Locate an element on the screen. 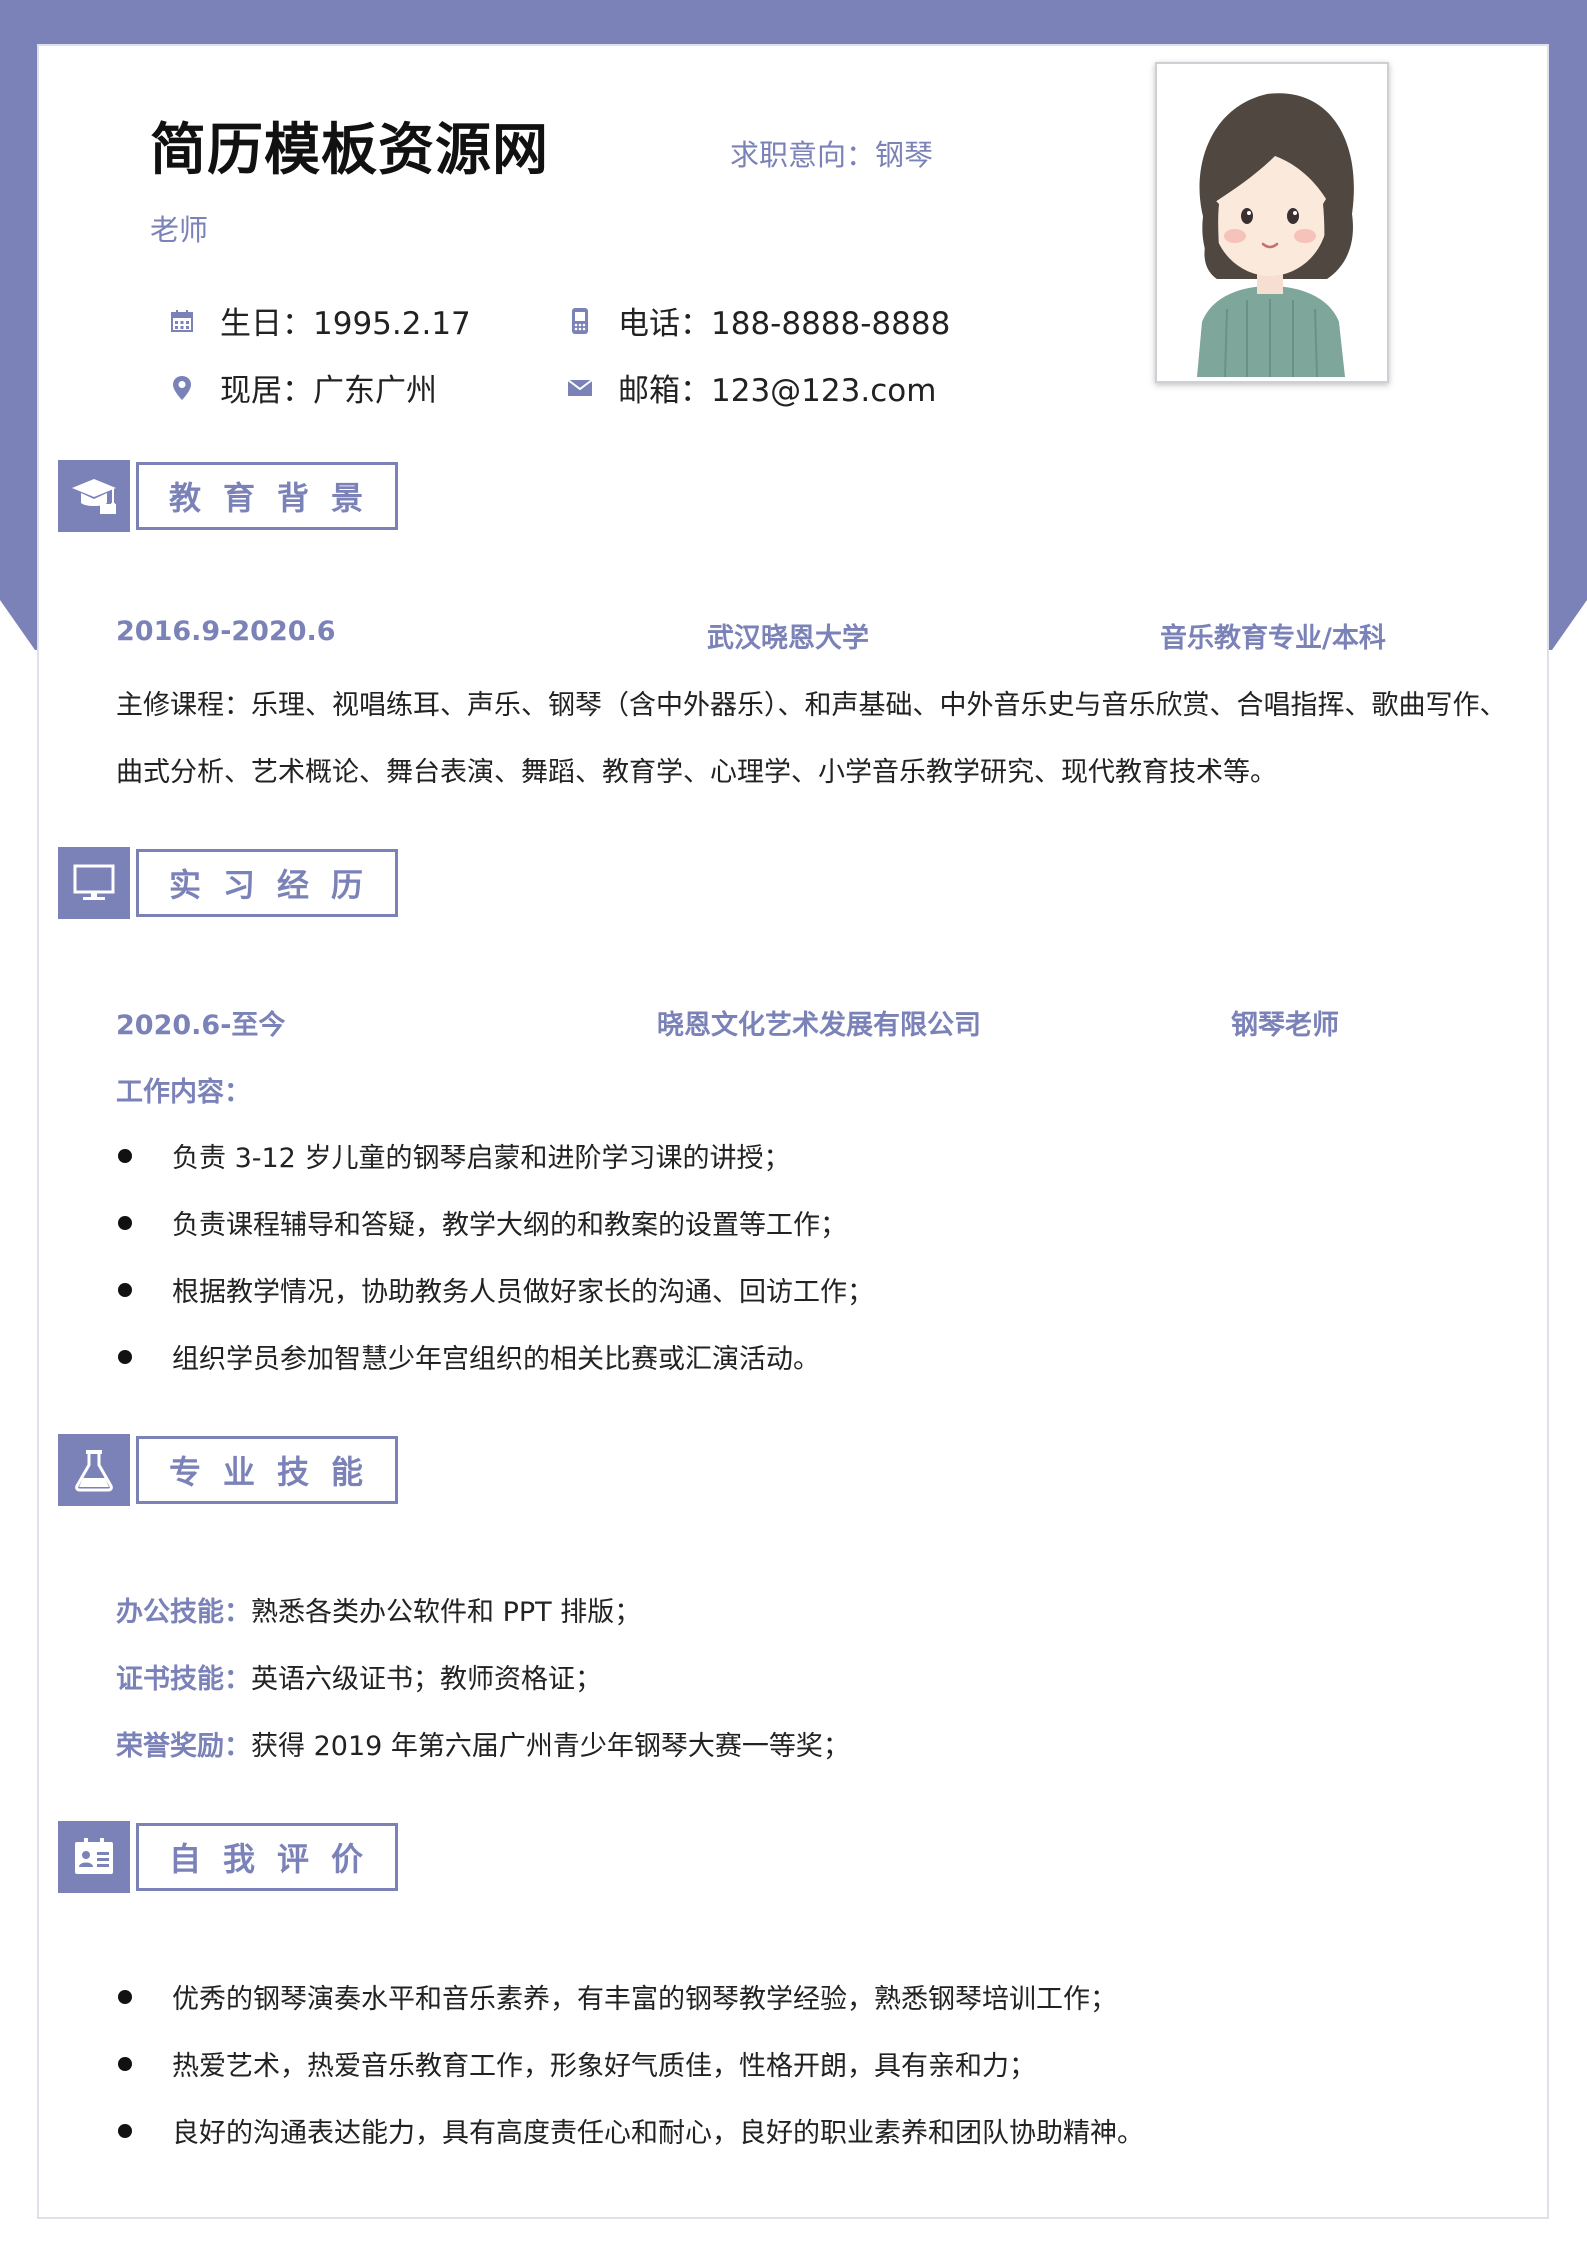 The image size is (1587, 2245). section-header-self-evaluation: 自我评价 is located at coordinates (228, 1857).